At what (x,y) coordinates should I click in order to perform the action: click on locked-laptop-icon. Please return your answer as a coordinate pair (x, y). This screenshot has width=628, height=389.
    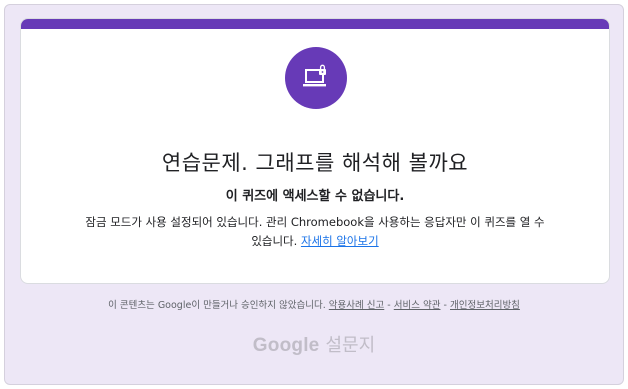
    Looking at the image, I should click on (316, 78).